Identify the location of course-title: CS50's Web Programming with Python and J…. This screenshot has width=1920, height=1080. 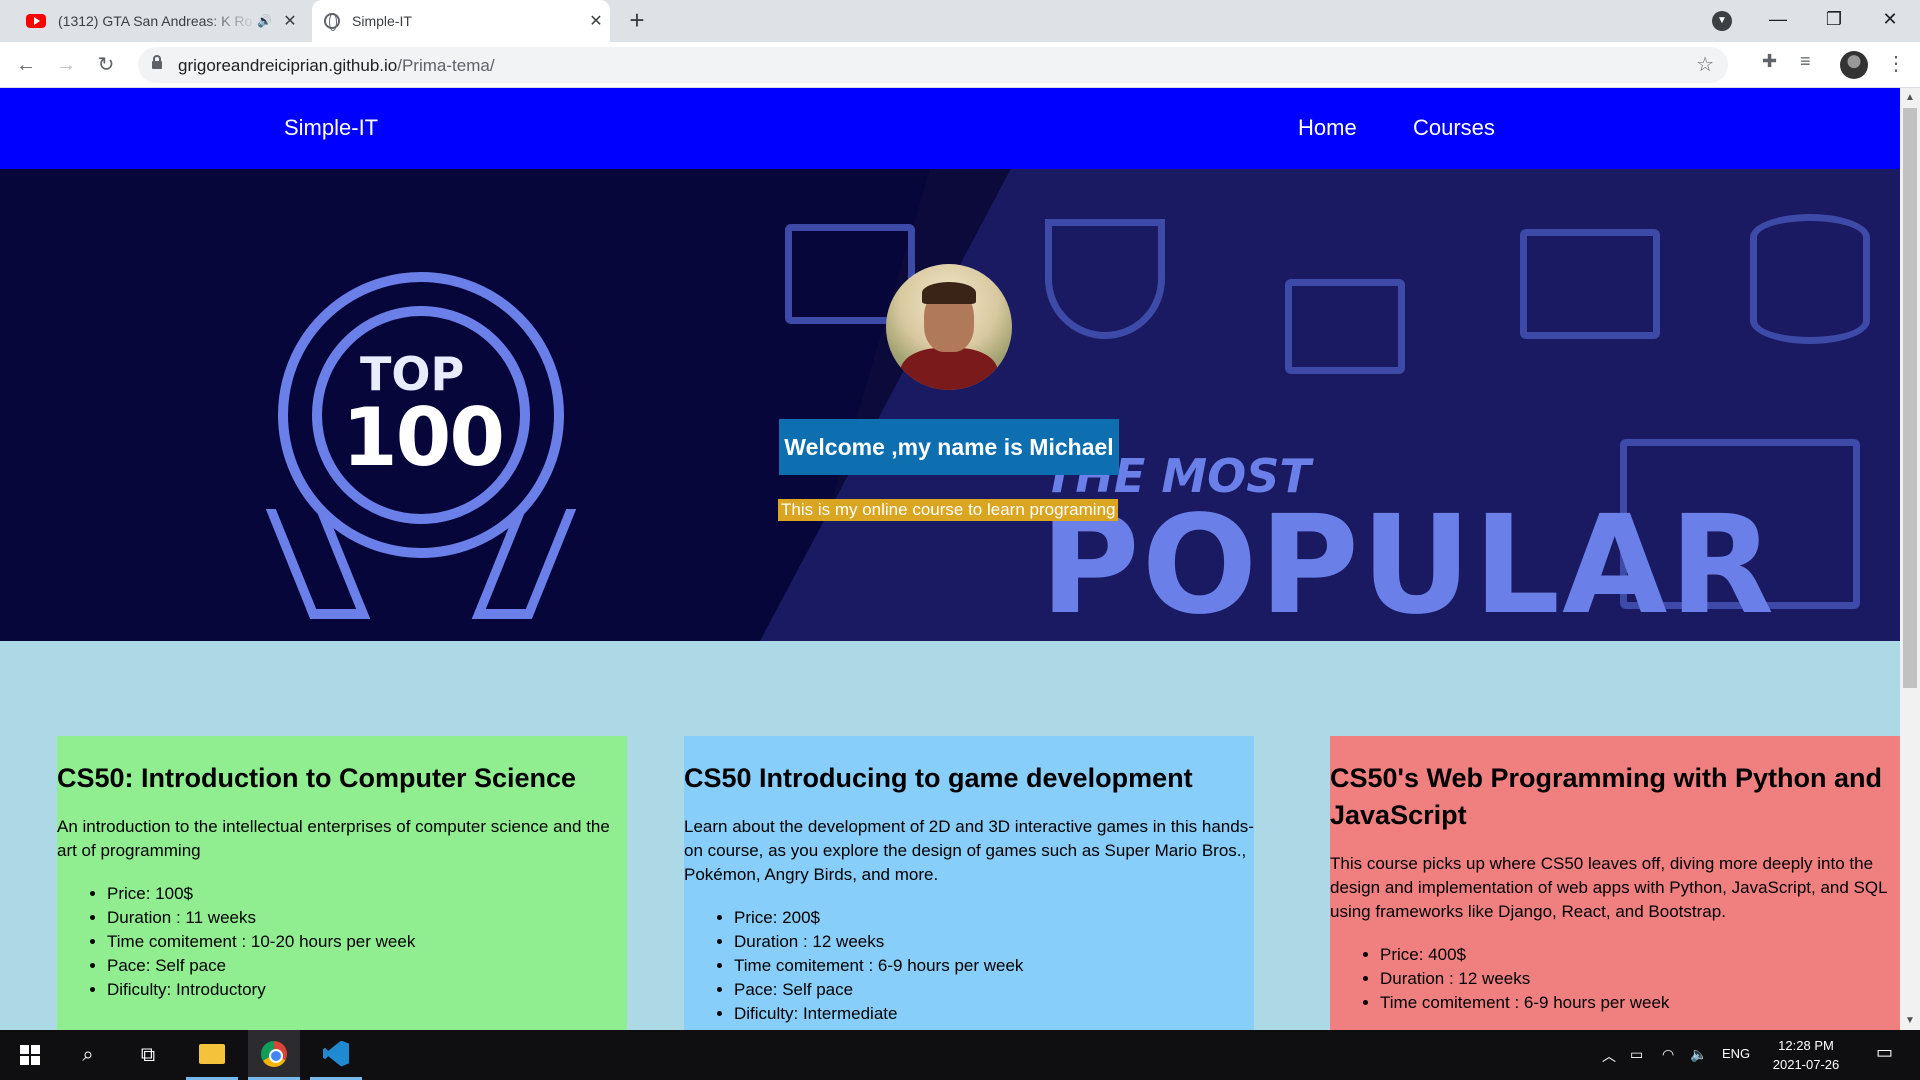
(1606, 796).